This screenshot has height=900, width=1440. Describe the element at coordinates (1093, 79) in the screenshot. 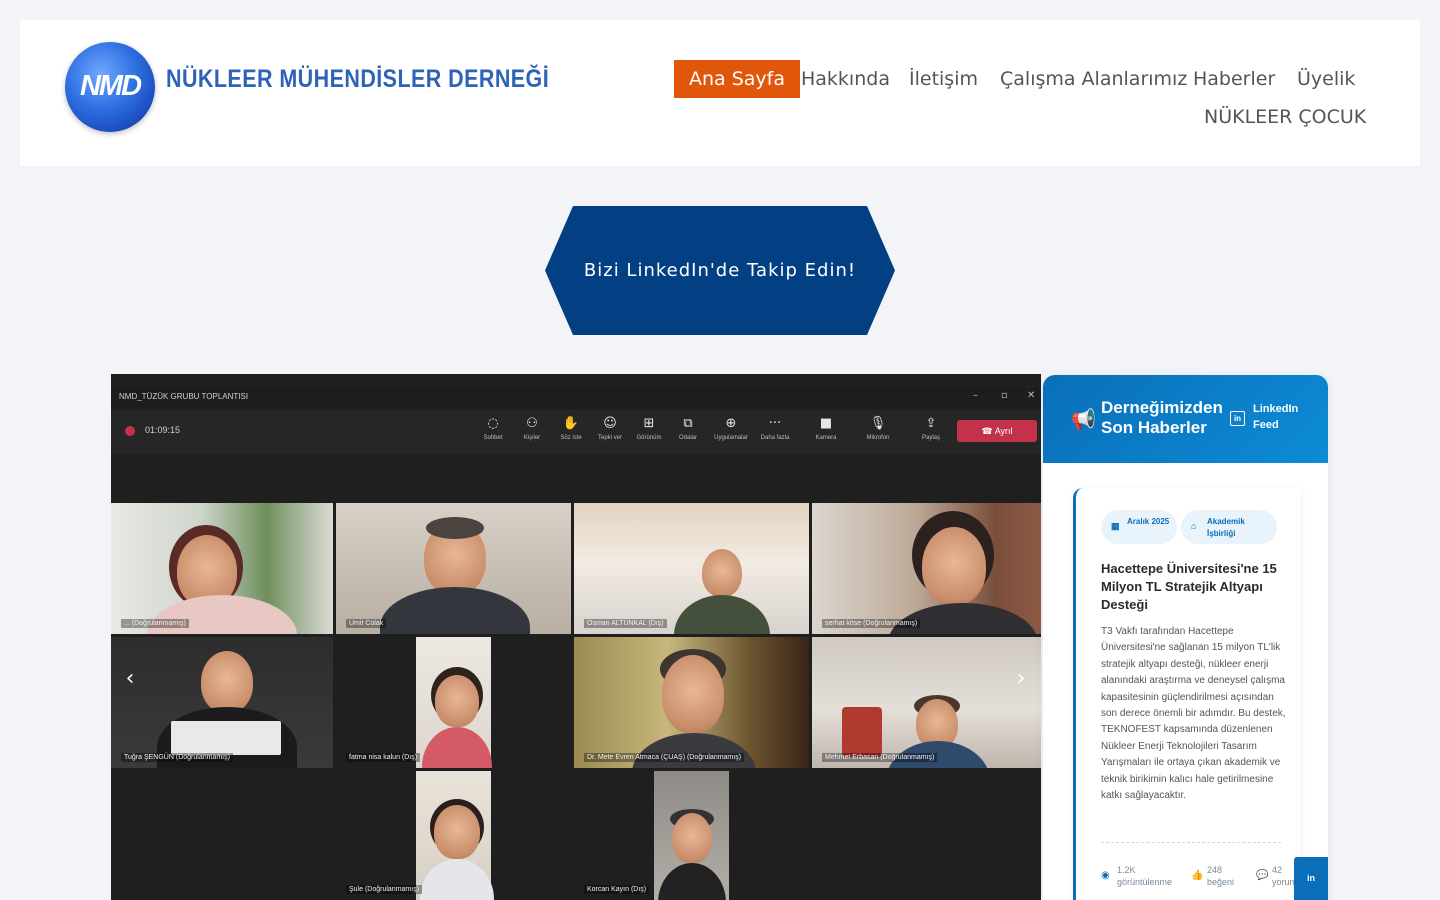

I see `nav-work-areas: Çalışma Alanlarımız` at that location.